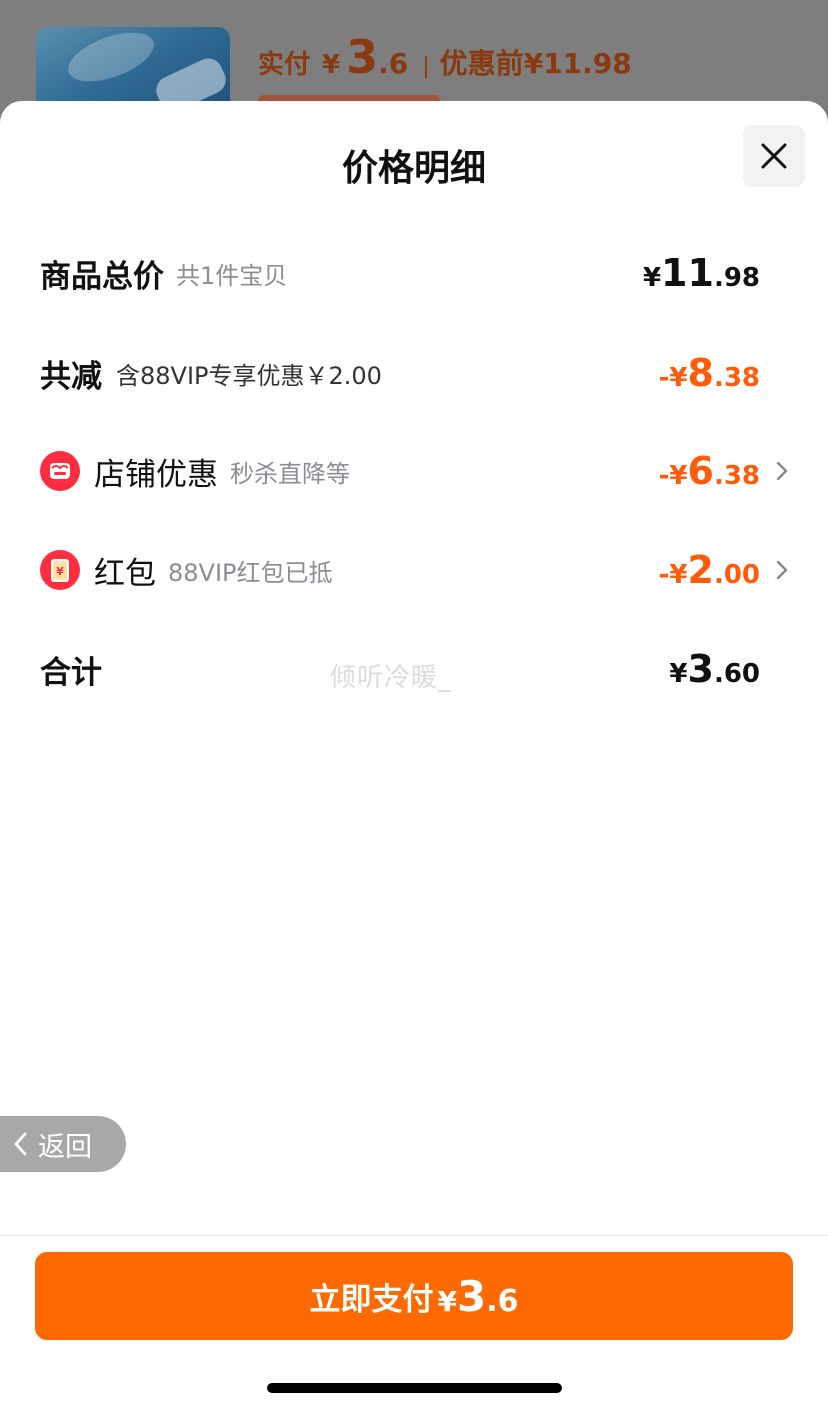 The height and width of the screenshot is (1411, 828). I want to click on row-total-discount: 共减 含88VIP专享优惠￥2.00 -¥ 8 .38, so click(414, 373).